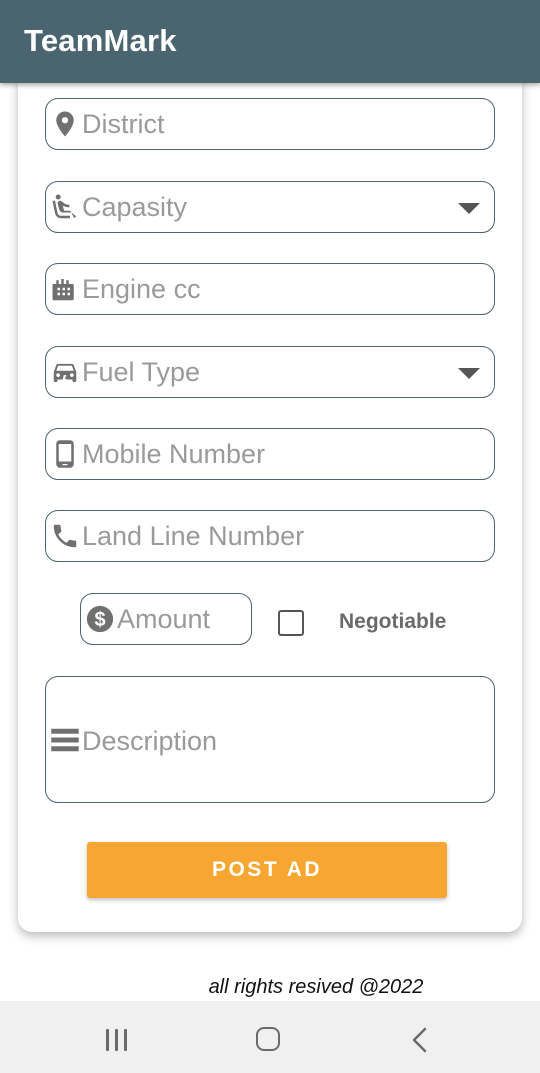 The height and width of the screenshot is (1073, 540). Describe the element at coordinates (117, 1040) in the screenshot. I see `recent-apps-icon` at that location.